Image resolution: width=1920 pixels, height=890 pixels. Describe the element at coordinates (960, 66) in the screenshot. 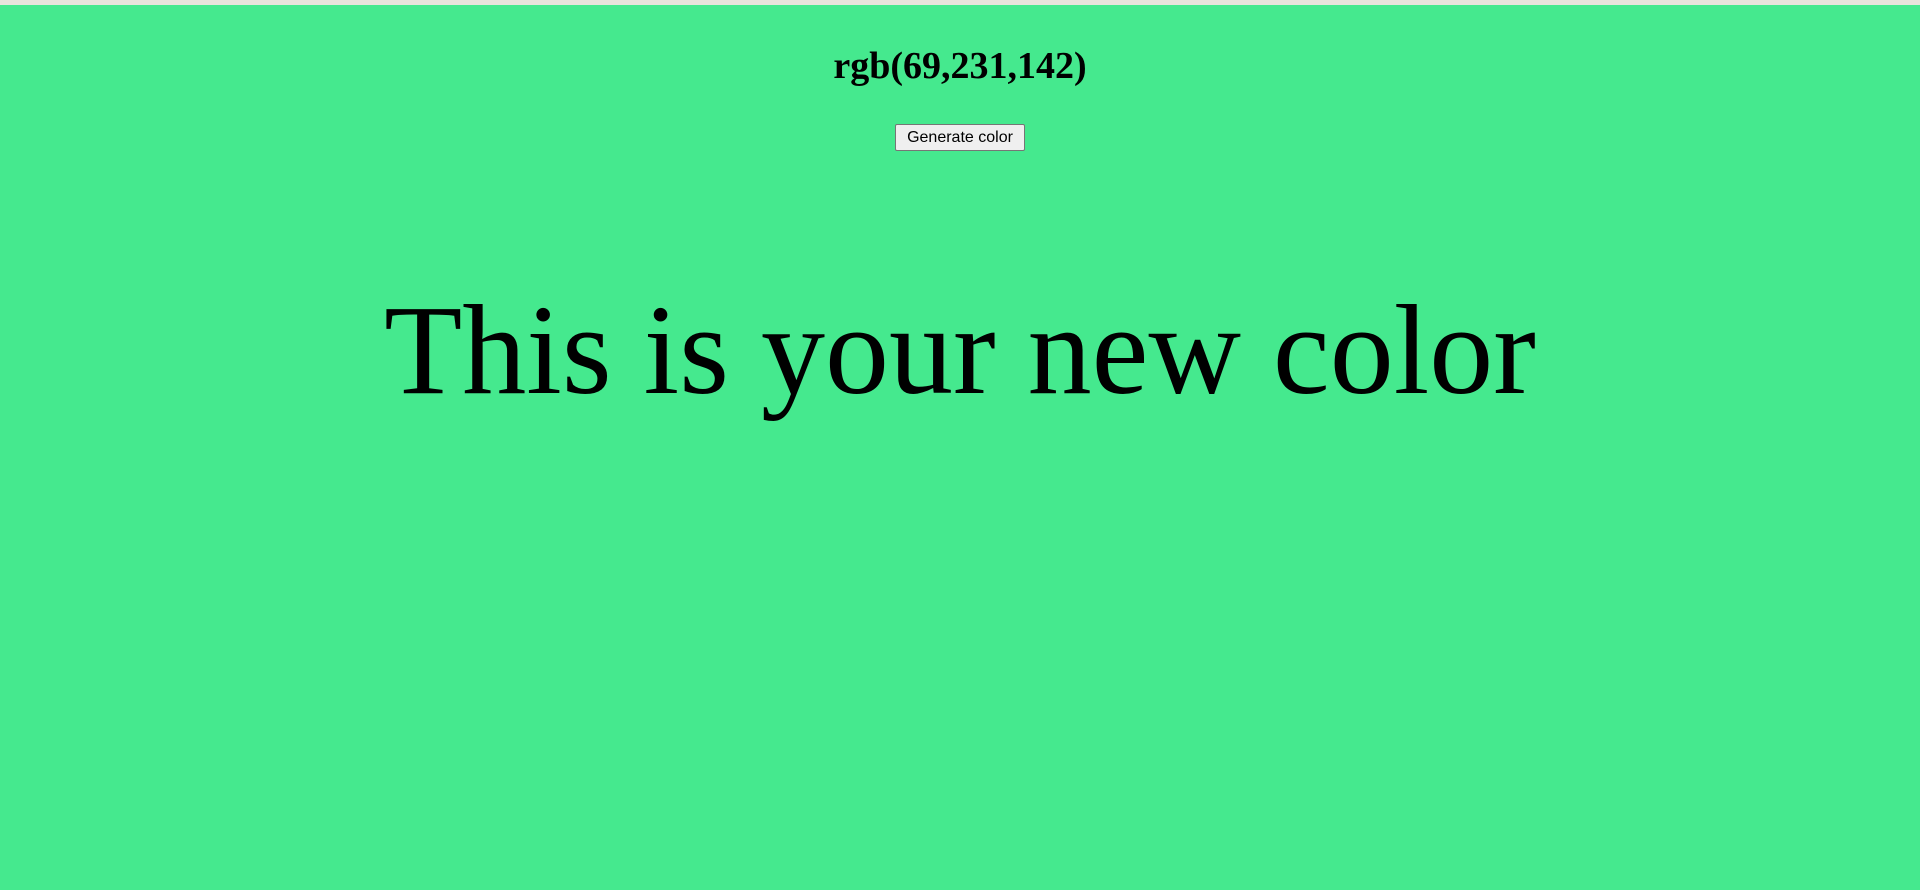

I see `color-code-heading: rgb(69,231,142)` at that location.